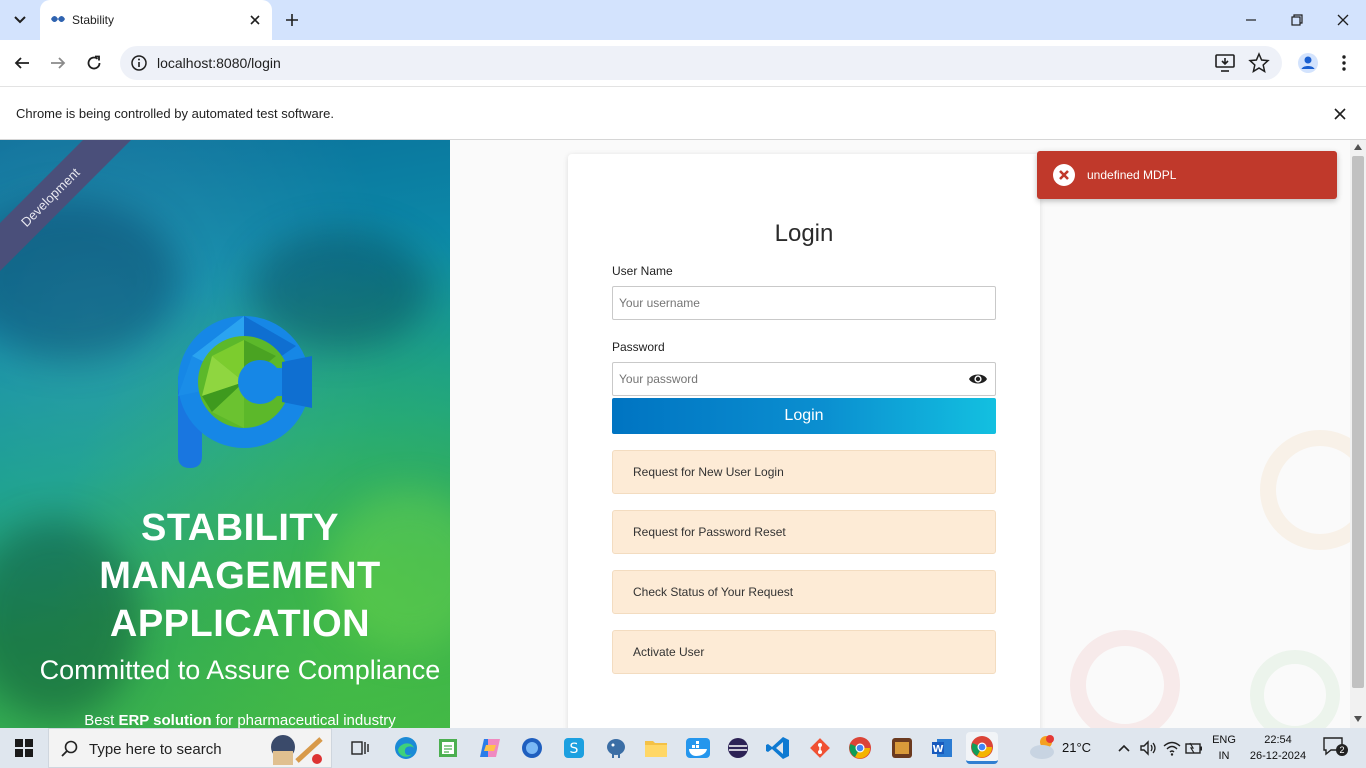  Describe the element at coordinates (804, 416) in the screenshot. I see `login-button: Login` at that location.